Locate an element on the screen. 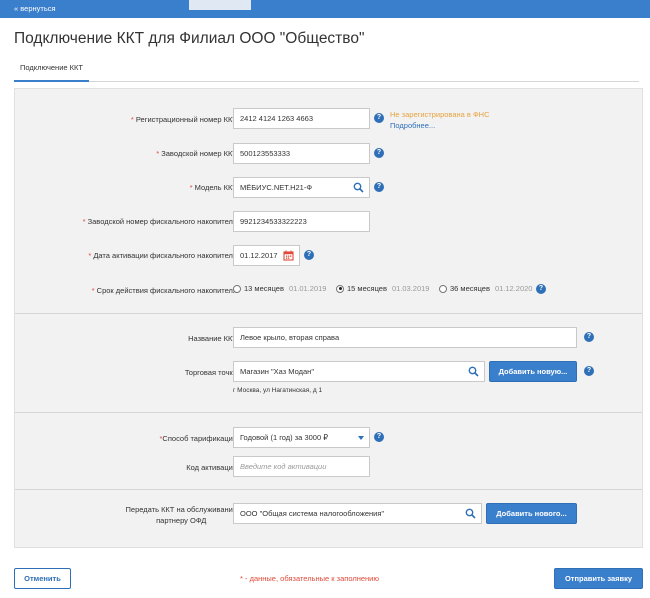  fn-validity-option-label: 13 месяцев is located at coordinates (264, 288).